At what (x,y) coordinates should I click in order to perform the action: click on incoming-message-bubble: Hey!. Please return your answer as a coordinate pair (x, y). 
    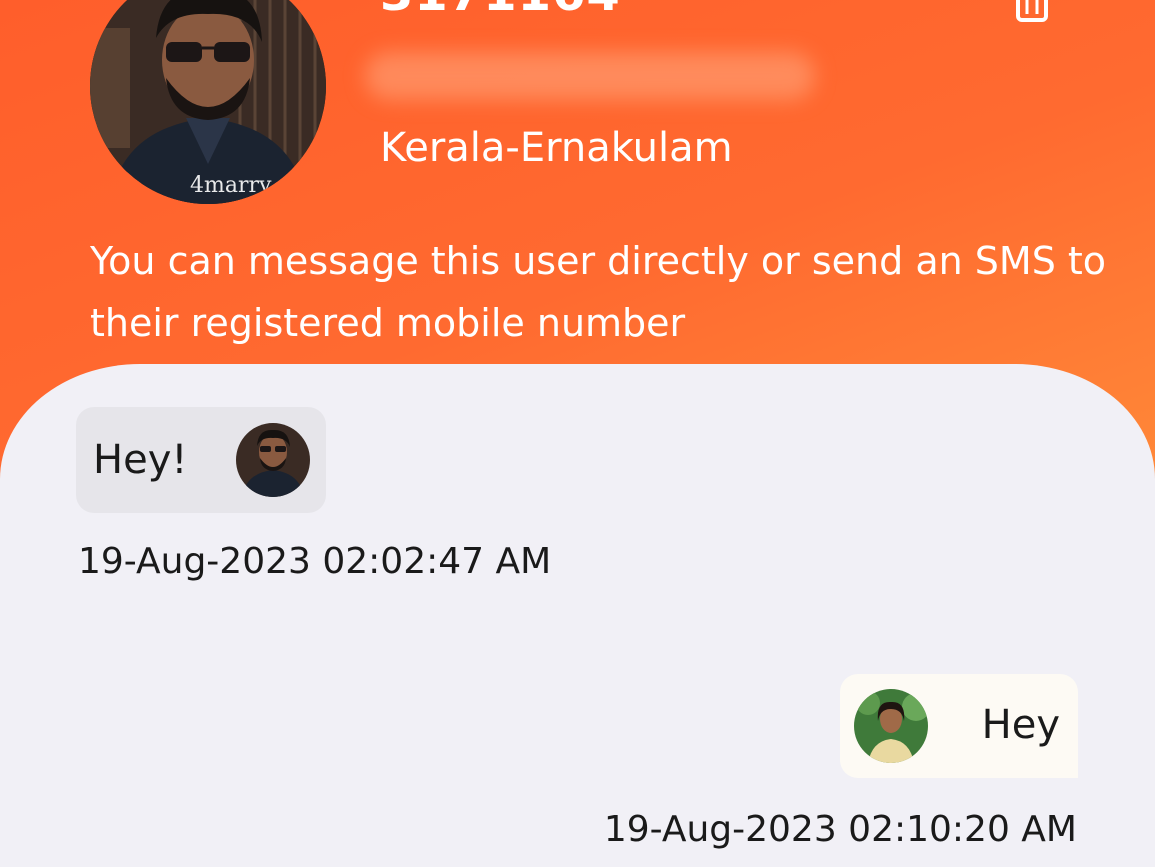
    Looking at the image, I should click on (201, 460).